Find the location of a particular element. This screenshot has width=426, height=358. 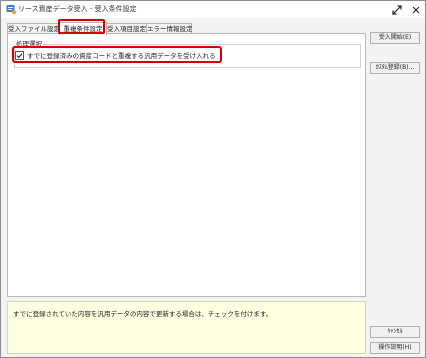

hint-area: すでに登録されていた内容を汎用データの内容で更新する場合は、チェックを付けます。 is located at coordinates (186, 327).